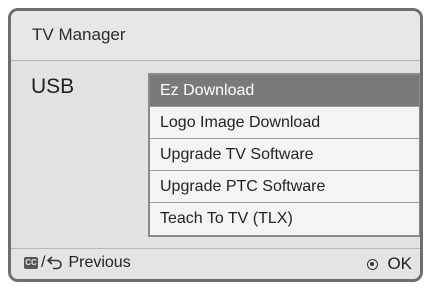 This screenshot has width=435, height=291. What do you see at coordinates (53, 86) in the screenshot?
I see `section-label-usb: USB` at bounding box center [53, 86].